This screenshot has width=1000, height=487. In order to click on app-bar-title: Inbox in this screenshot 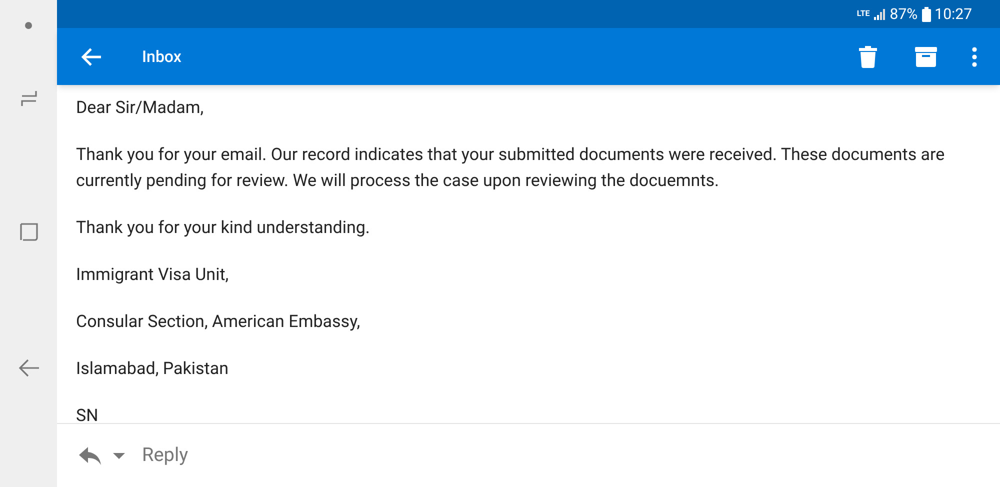, I will do `click(162, 57)`.